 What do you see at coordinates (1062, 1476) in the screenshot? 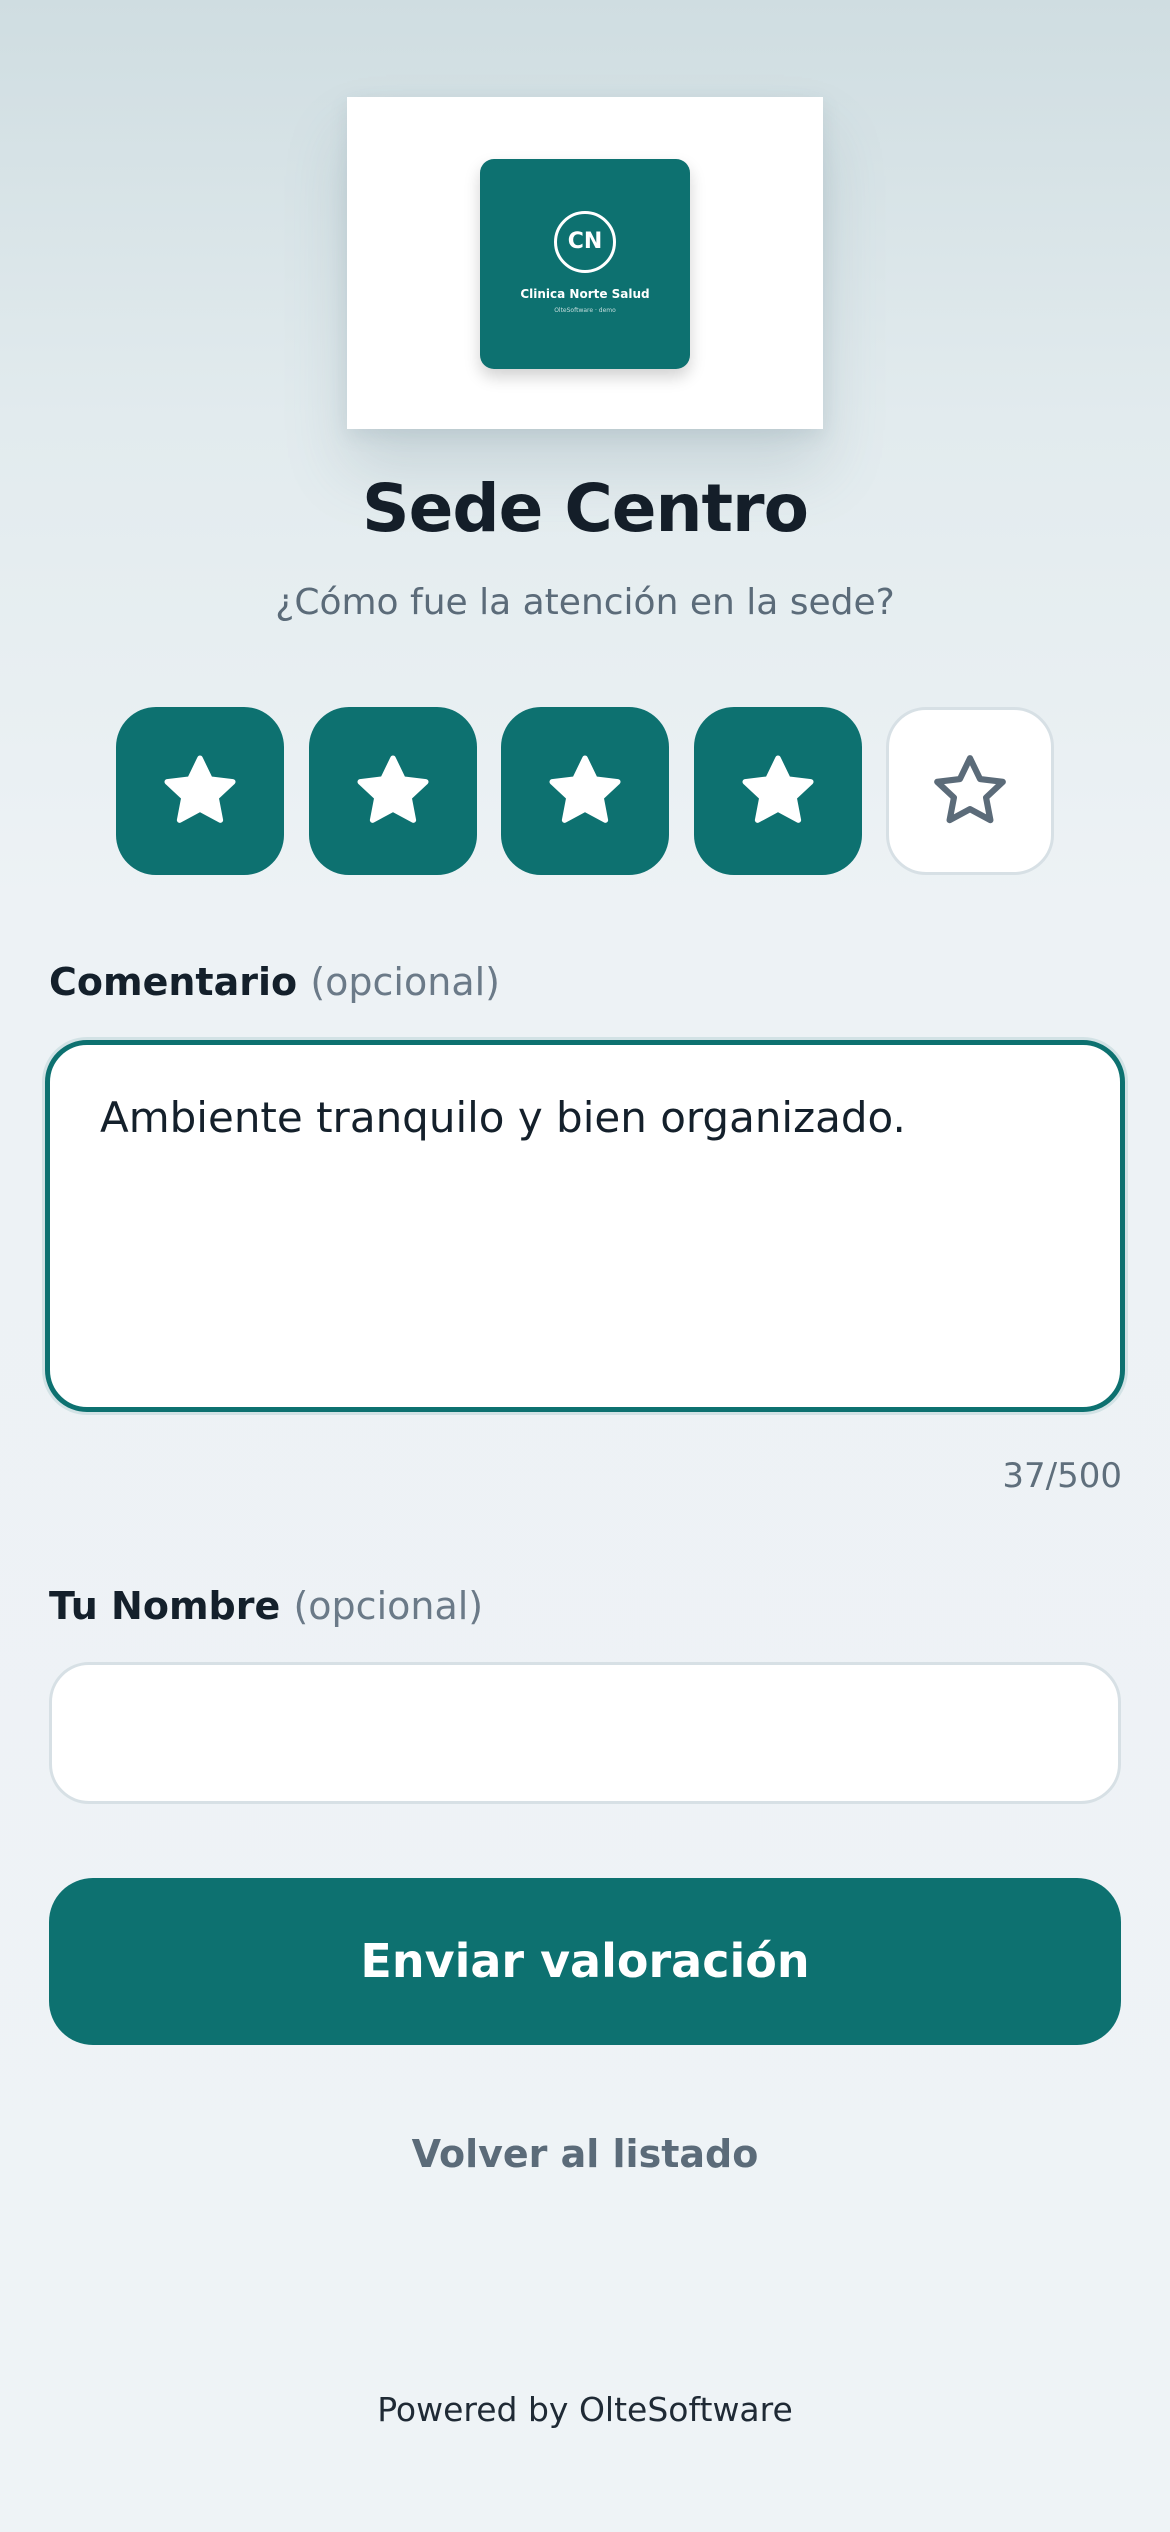
I see `char-counter: 37/500` at bounding box center [1062, 1476].